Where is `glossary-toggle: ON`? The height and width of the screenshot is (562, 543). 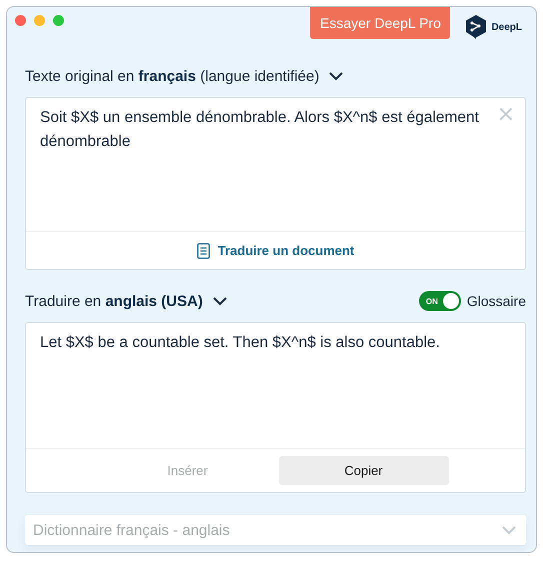
glossary-toggle: ON is located at coordinates (439, 301).